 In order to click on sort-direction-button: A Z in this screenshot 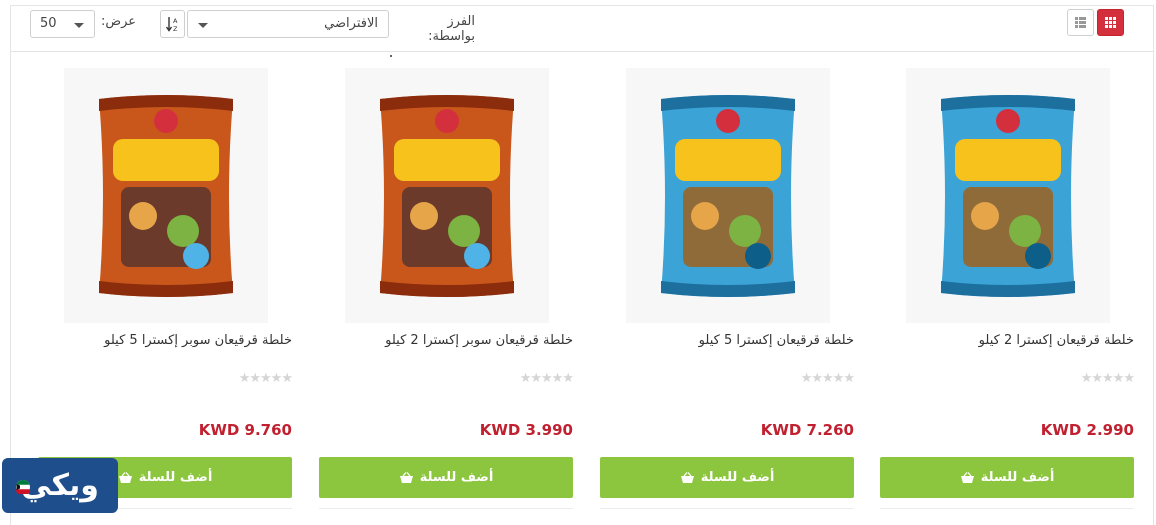, I will do `click(172, 24)`.